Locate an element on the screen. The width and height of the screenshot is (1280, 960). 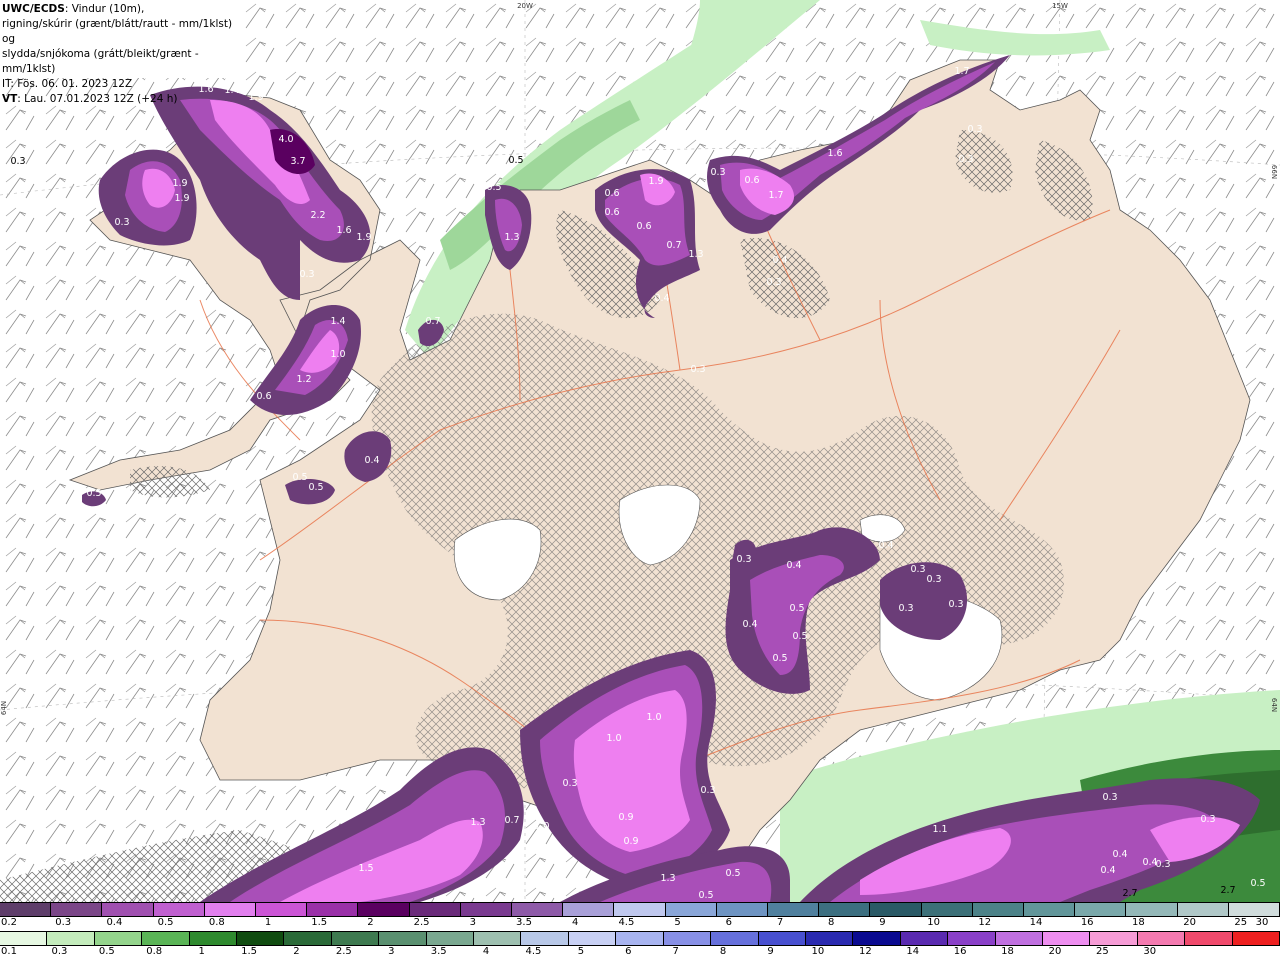
legend-snow-label: 25 is located at coordinates (1241, 922).